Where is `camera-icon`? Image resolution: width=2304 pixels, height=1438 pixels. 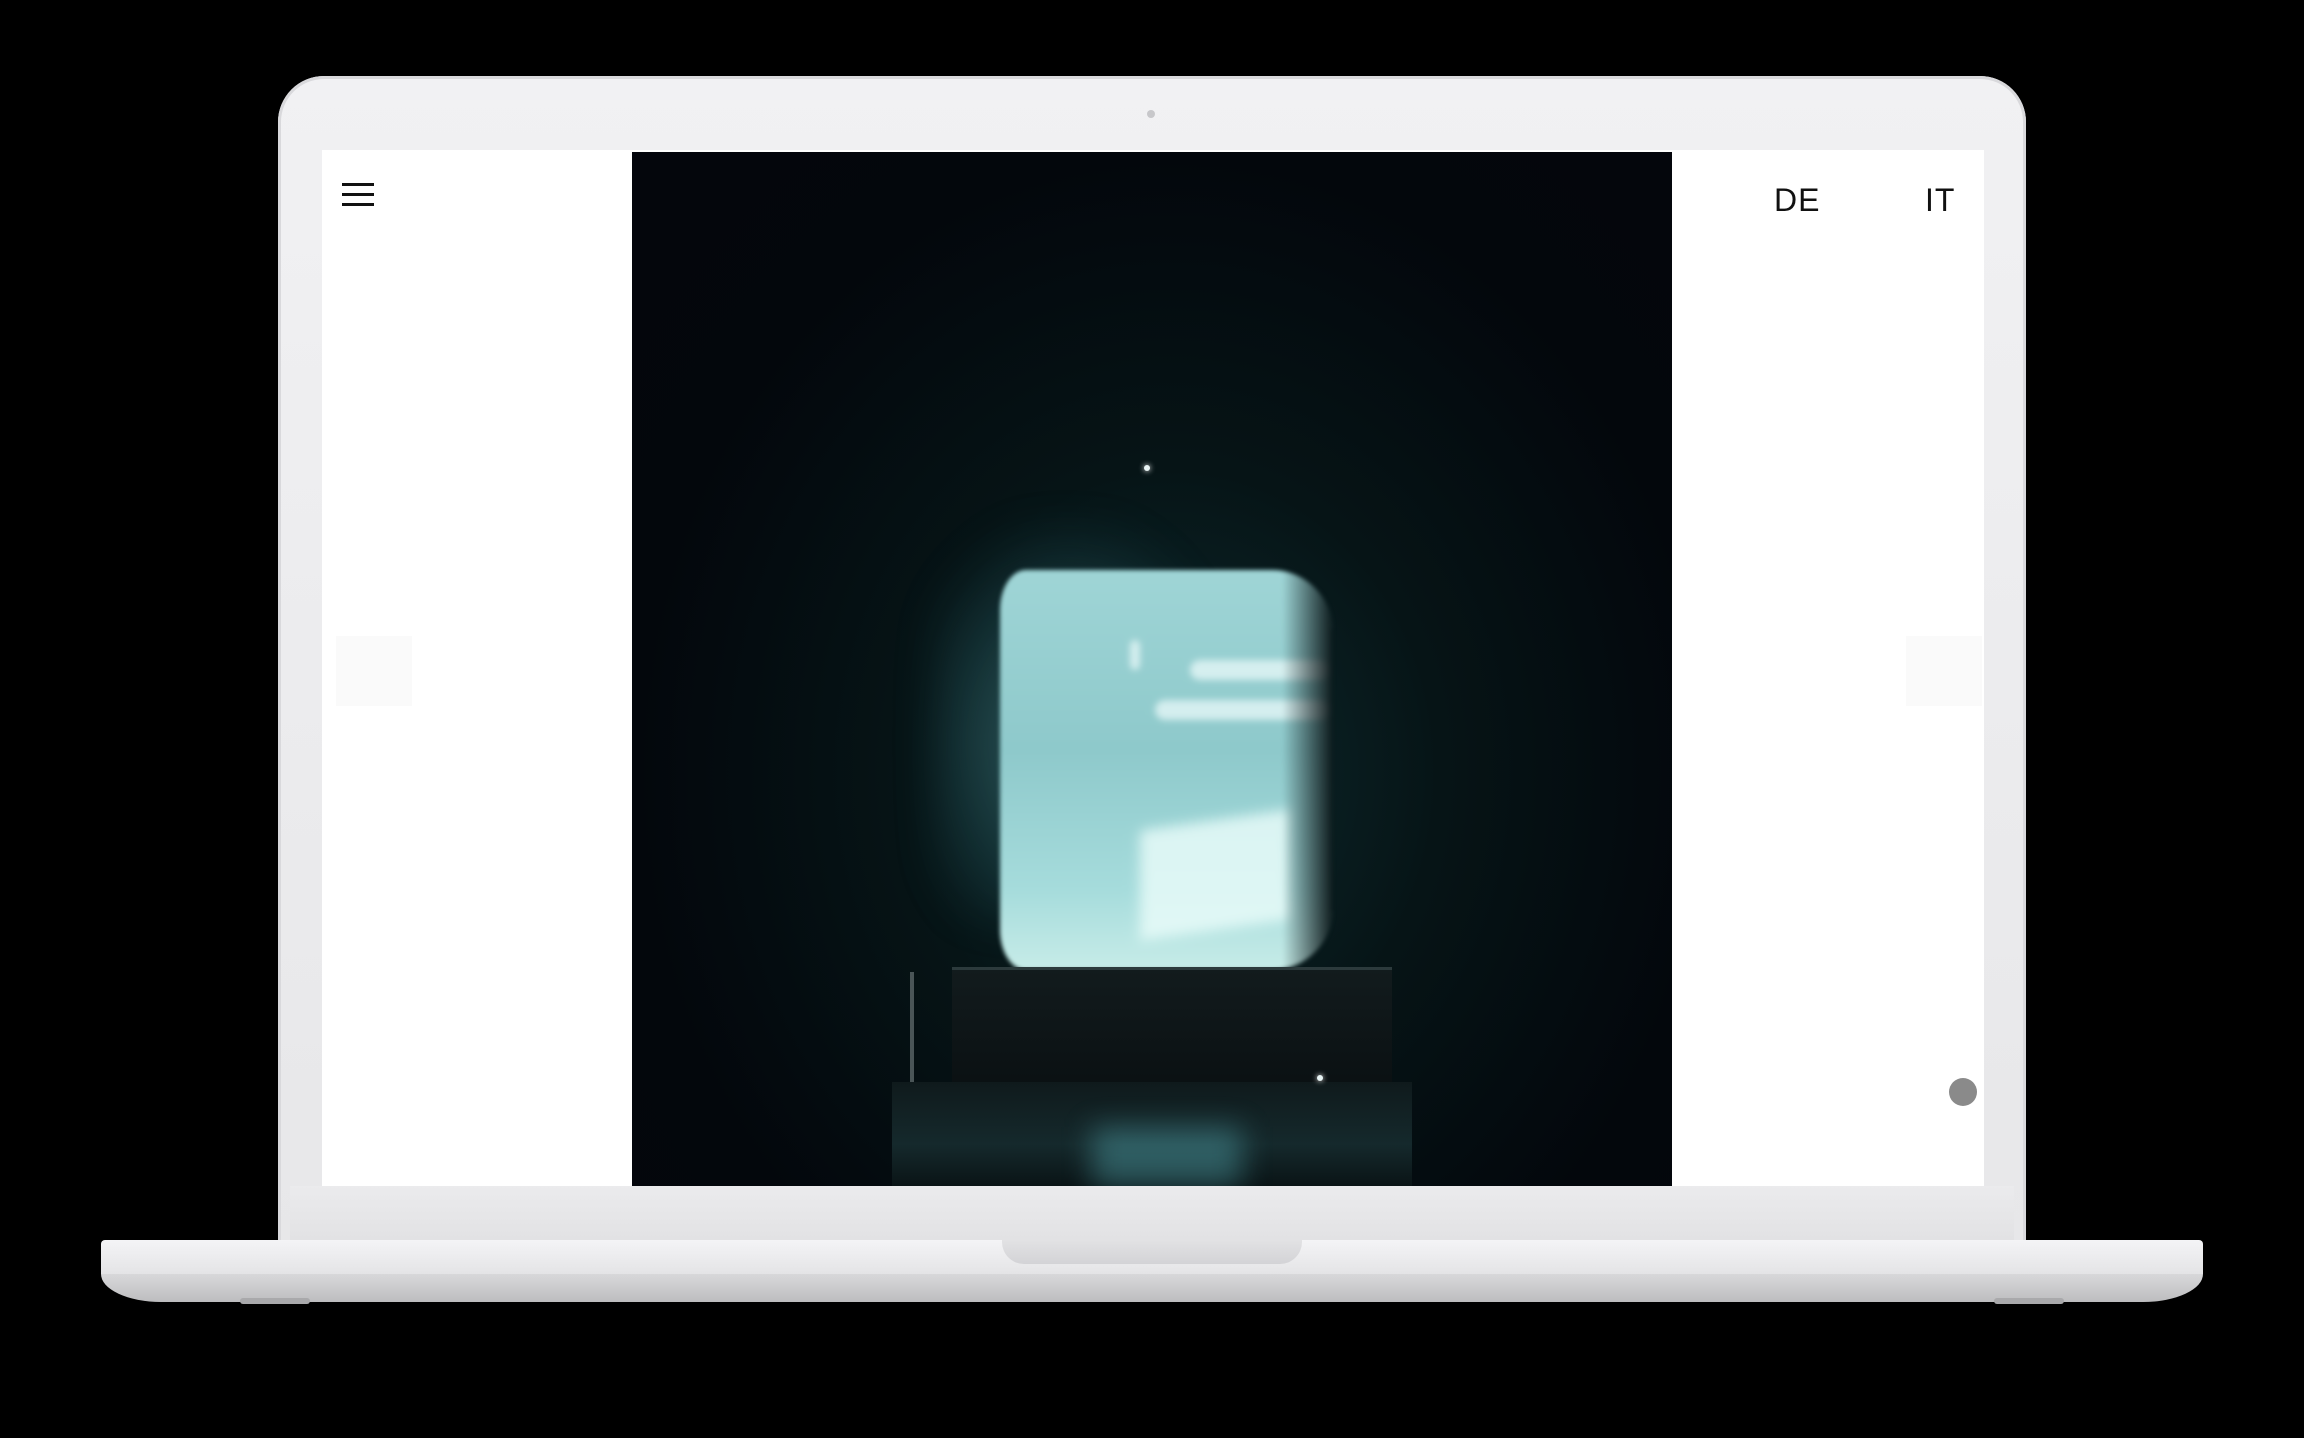
camera-icon is located at coordinates (1151, 114).